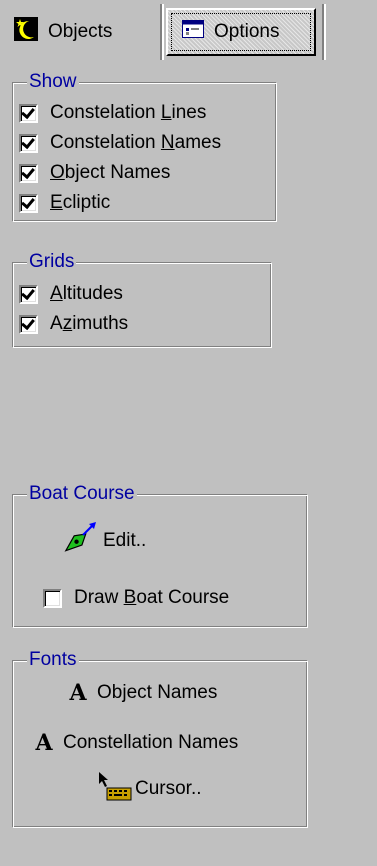 The width and height of the screenshot is (377, 866). I want to click on cursor-keyboard-icon, so click(115, 789).